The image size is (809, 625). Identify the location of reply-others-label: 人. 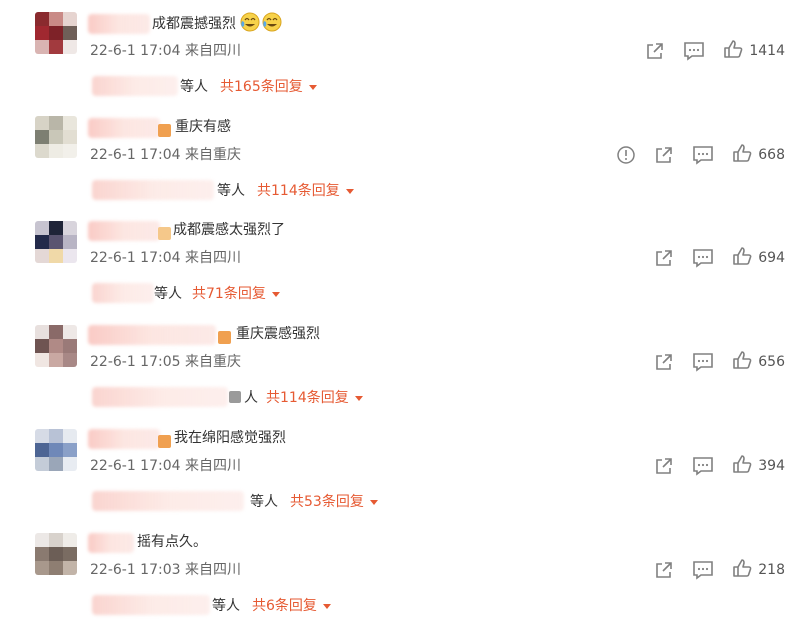
(251, 398).